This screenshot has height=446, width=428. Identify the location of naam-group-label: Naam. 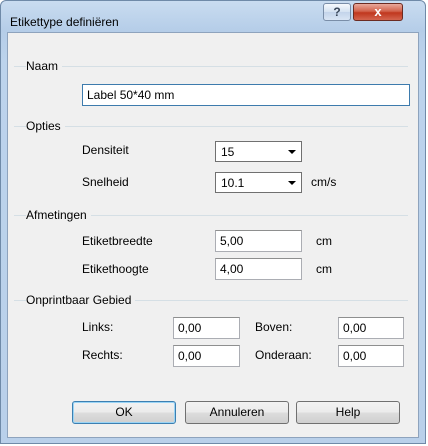
(44, 66).